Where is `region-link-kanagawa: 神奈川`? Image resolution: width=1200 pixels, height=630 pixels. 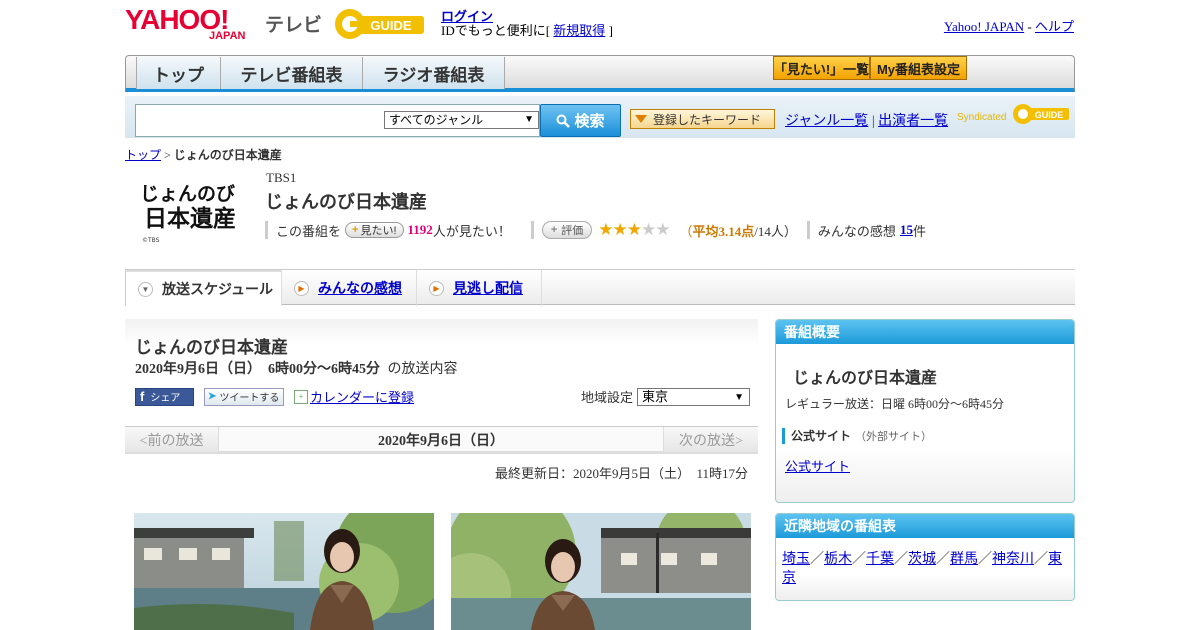 region-link-kanagawa: 神奈川 is located at coordinates (1013, 559).